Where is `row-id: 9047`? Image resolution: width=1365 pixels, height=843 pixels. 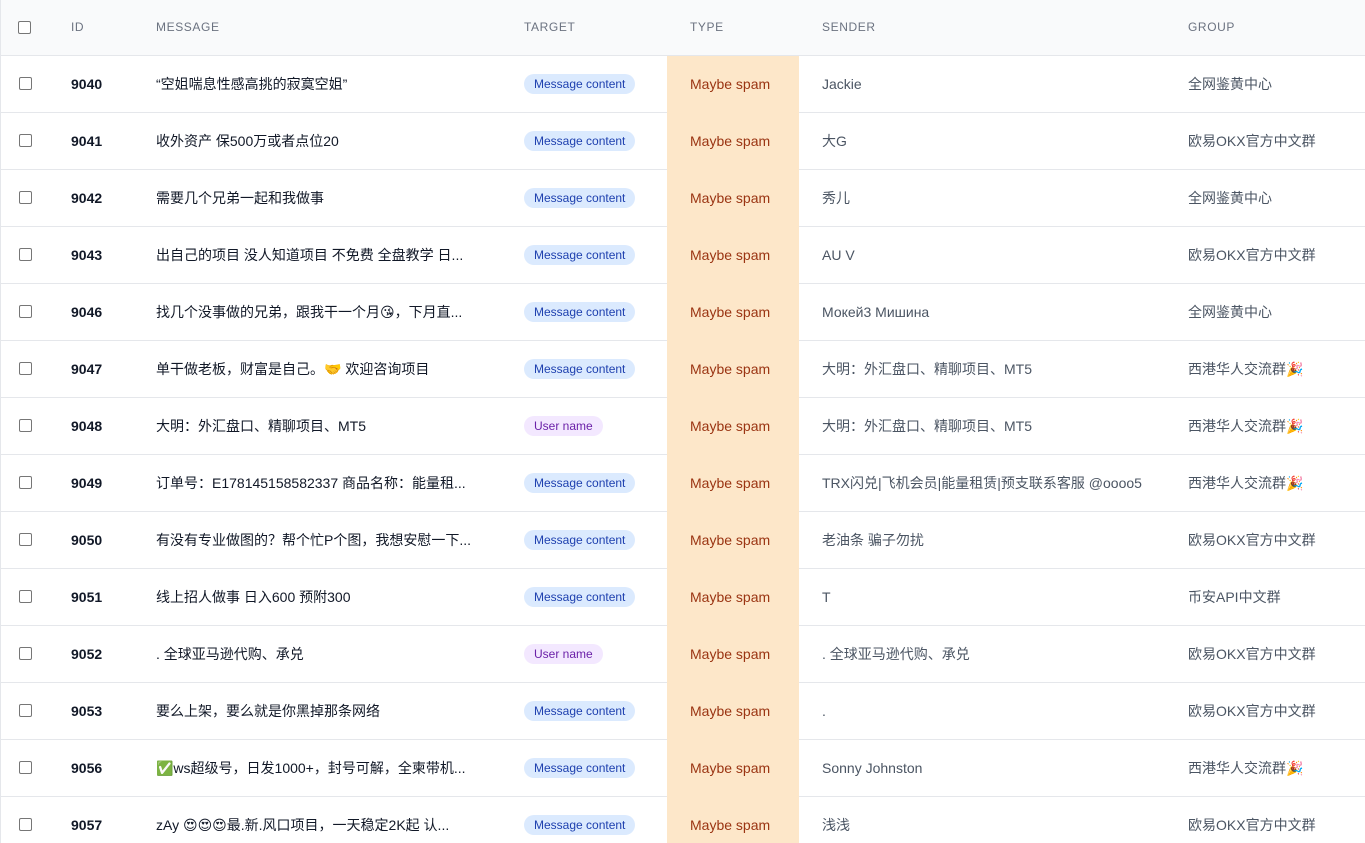 row-id: 9047 is located at coordinates (104, 369).